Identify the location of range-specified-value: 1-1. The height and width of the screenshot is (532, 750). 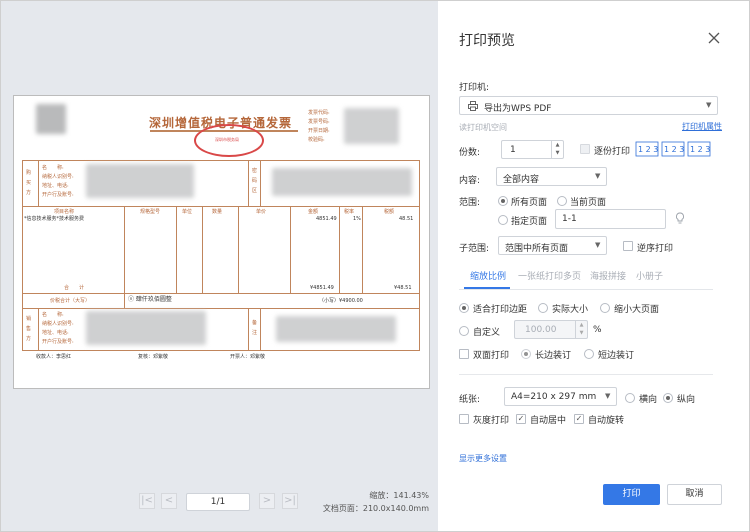
(569, 219).